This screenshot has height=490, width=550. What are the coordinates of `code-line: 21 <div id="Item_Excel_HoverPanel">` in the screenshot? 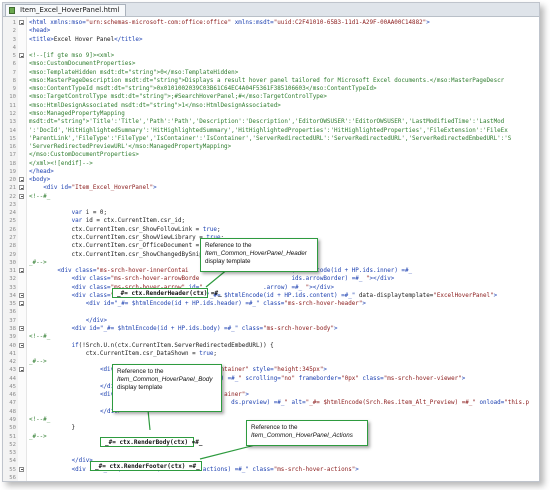 It's located at (271, 188).